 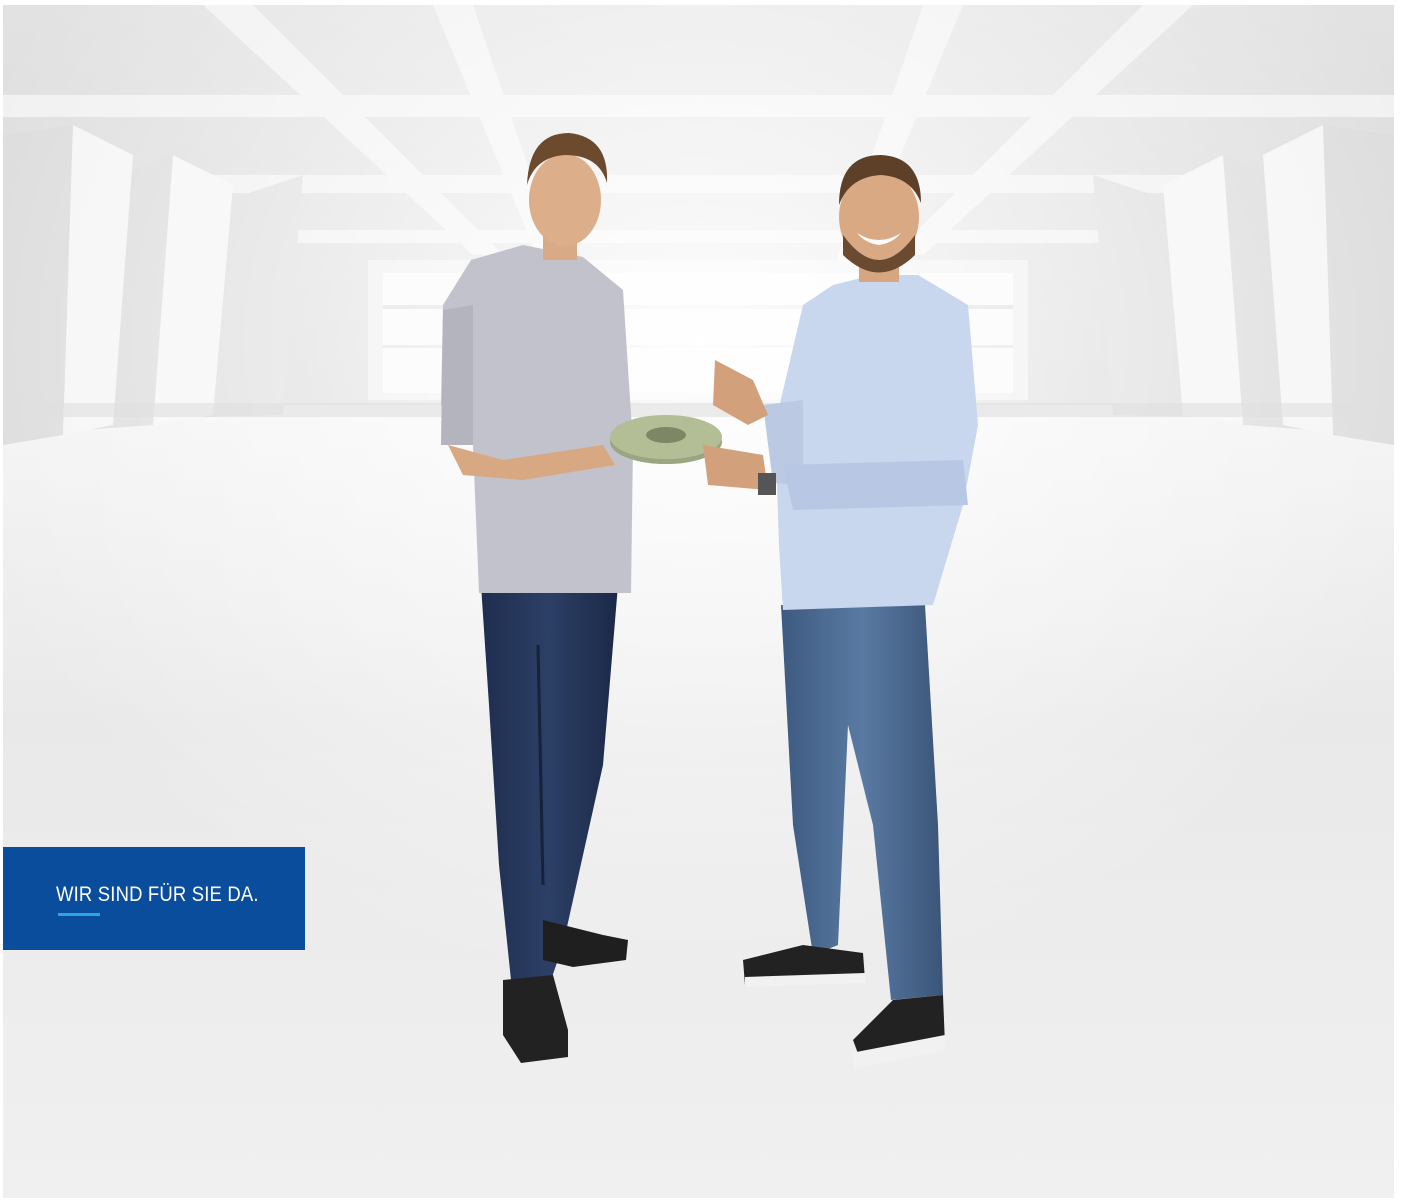 I want to click on contact-cta-box: WIR SIND FÜR SIE DA., so click(x=154, y=898).